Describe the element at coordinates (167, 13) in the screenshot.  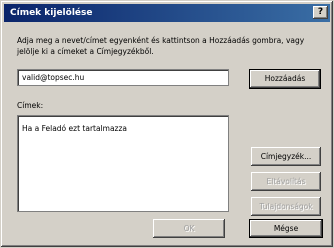
I see `title-bar: Címek kijelölése ?` at that location.